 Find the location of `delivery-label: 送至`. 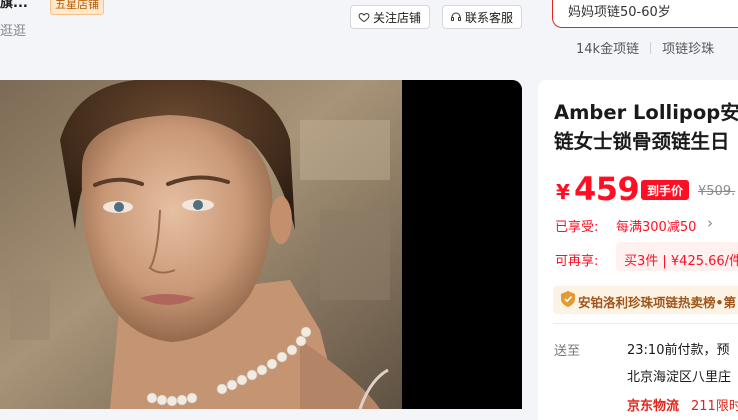

delivery-label: 送至 is located at coordinates (567, 351).